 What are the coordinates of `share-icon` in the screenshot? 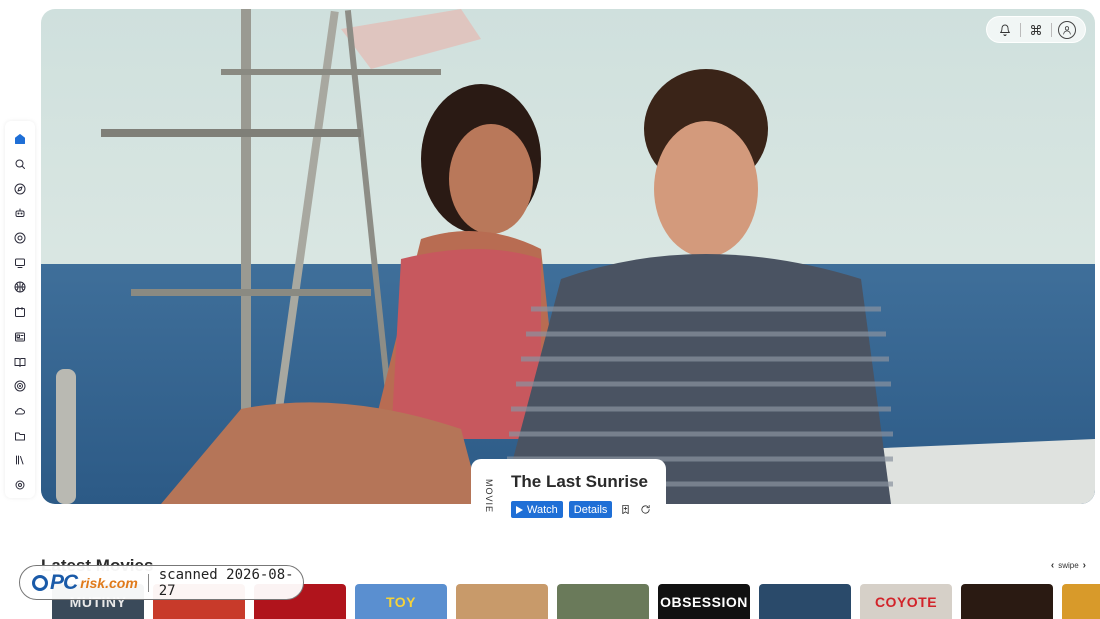 It's located at (645, 509).